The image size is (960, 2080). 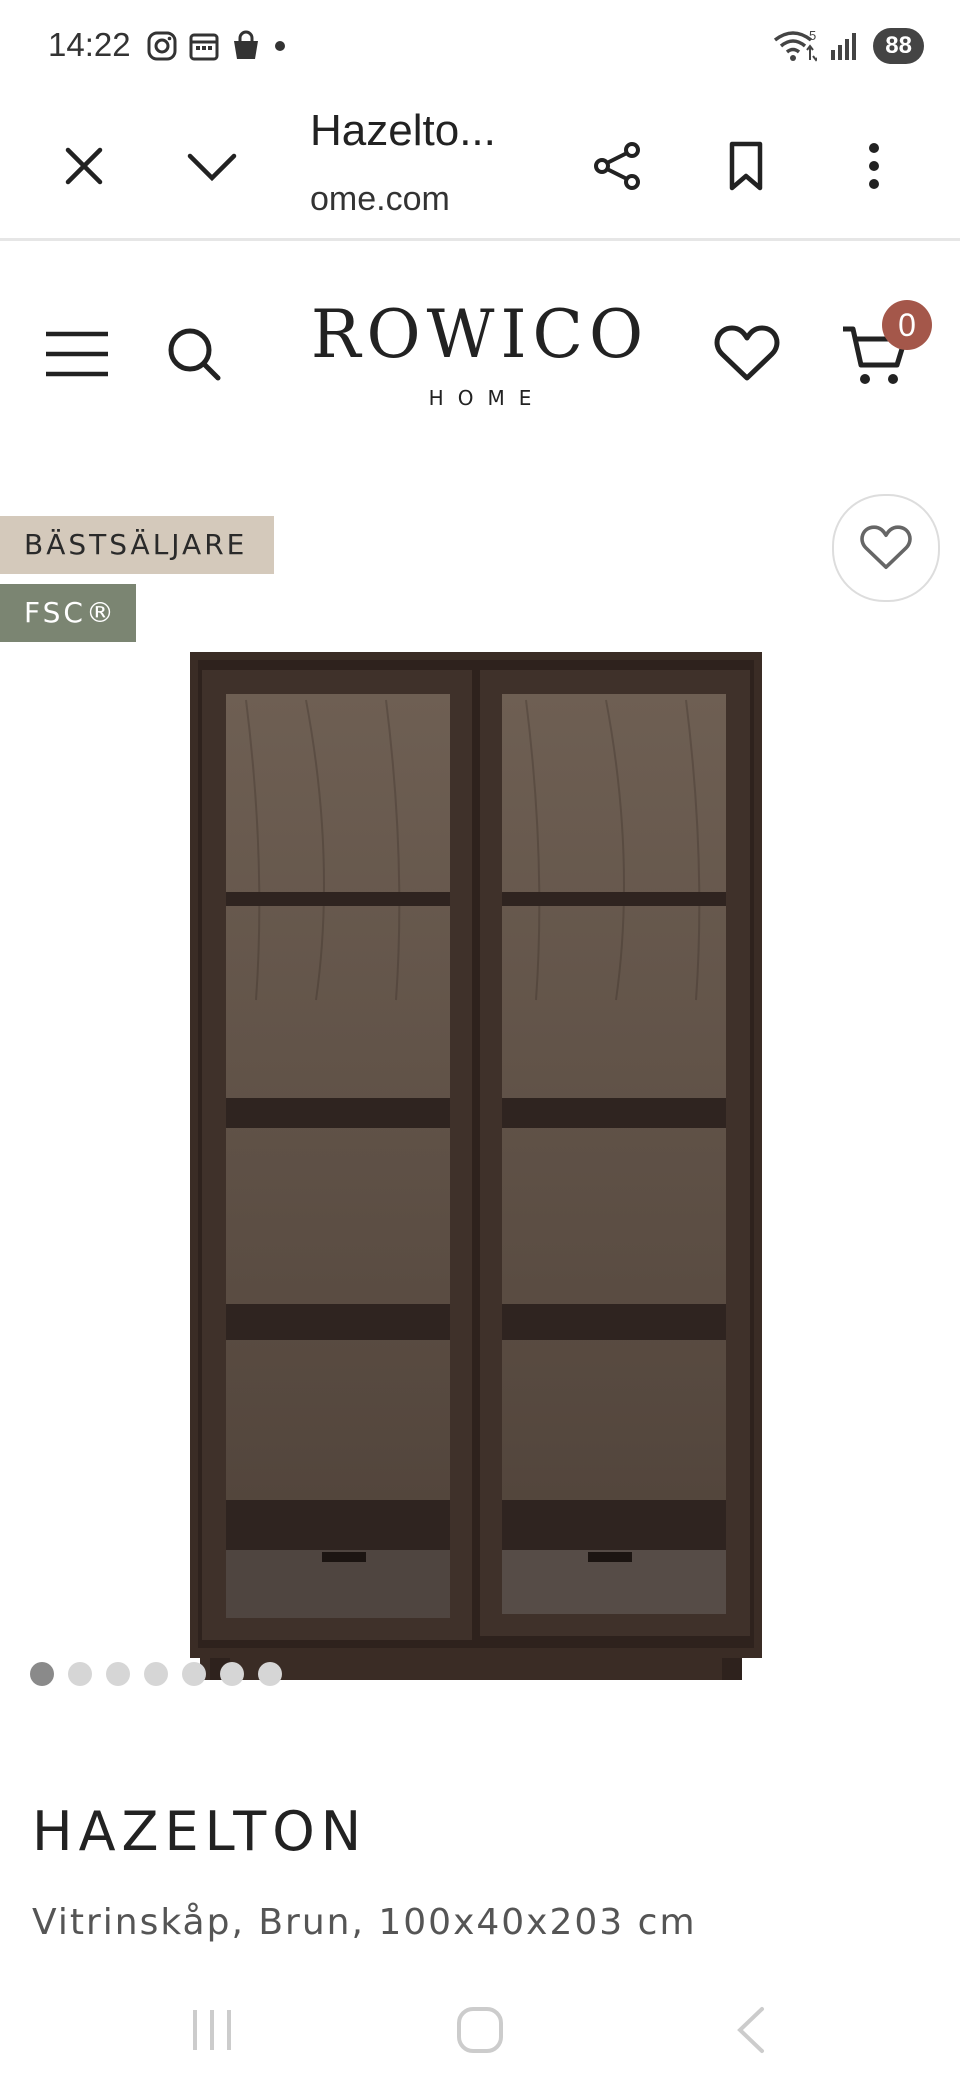 I want to click on close-tab-button, so click(x=84, y=166).